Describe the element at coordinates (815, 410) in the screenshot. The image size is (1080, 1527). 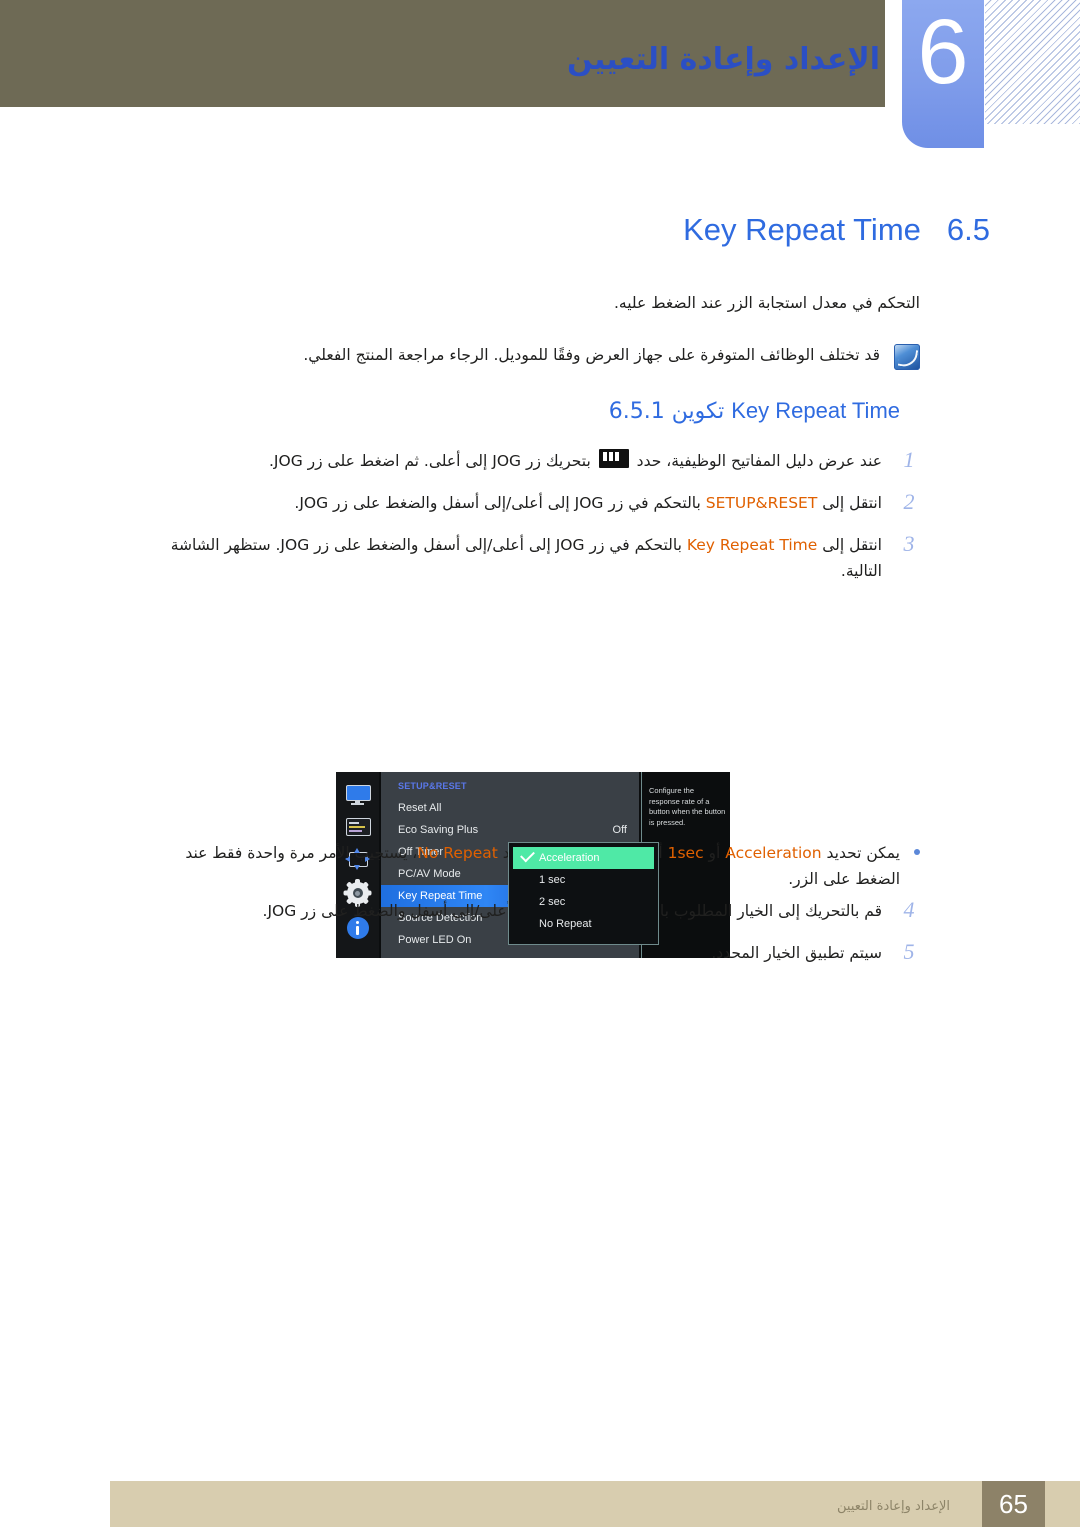
I see `subsection-title-latin: Key Repeat Time` at that location.